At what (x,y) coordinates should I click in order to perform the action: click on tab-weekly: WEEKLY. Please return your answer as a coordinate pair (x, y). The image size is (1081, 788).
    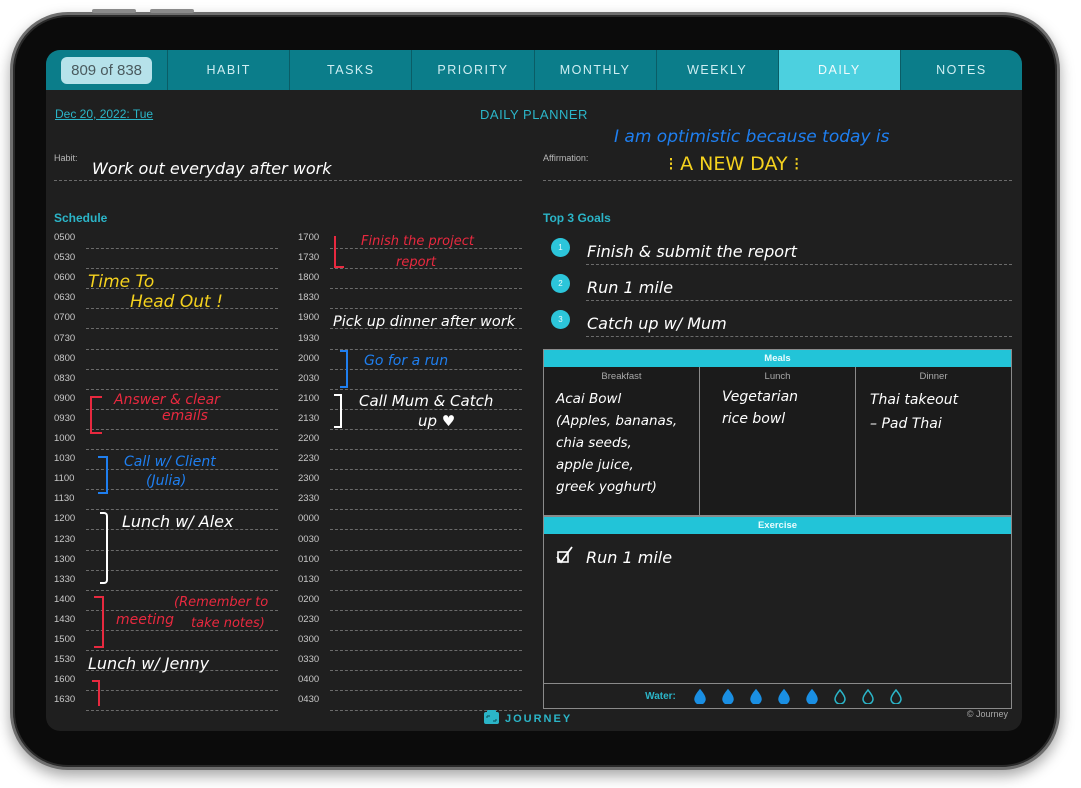
    Looking at the image, I should click on (717, 70).